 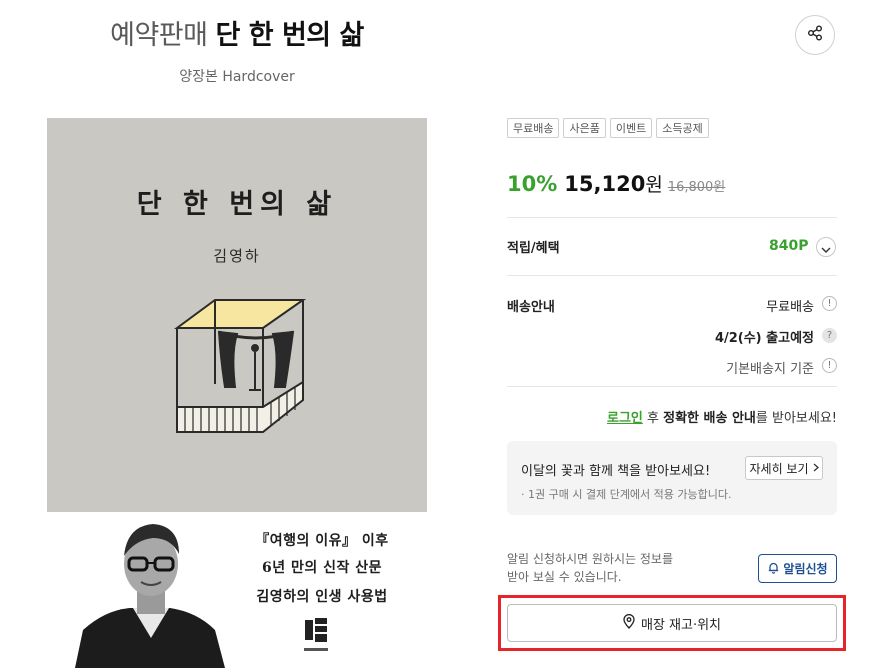 What do you see at coordinates (533, 248) in the screenshot?
I see `points-label: 적립/혜택` at bounding box center [533, 248].